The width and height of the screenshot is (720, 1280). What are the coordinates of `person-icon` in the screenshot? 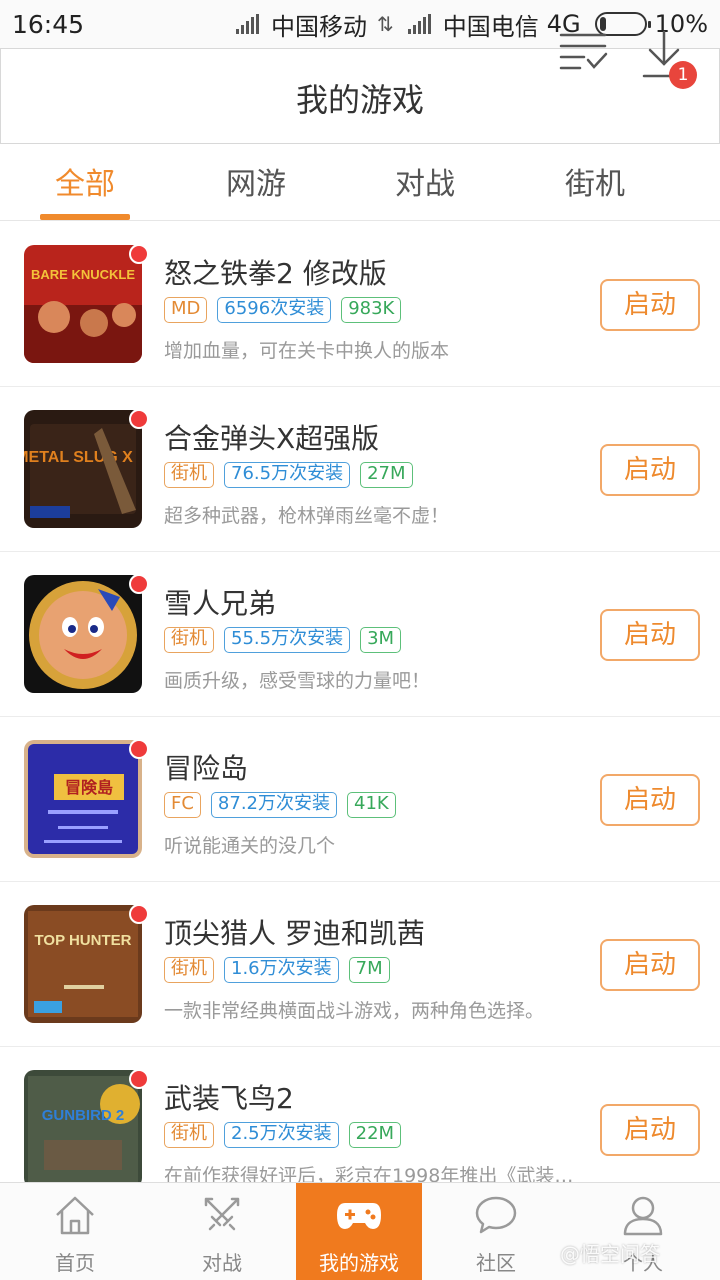 It's located at (643, 1216).